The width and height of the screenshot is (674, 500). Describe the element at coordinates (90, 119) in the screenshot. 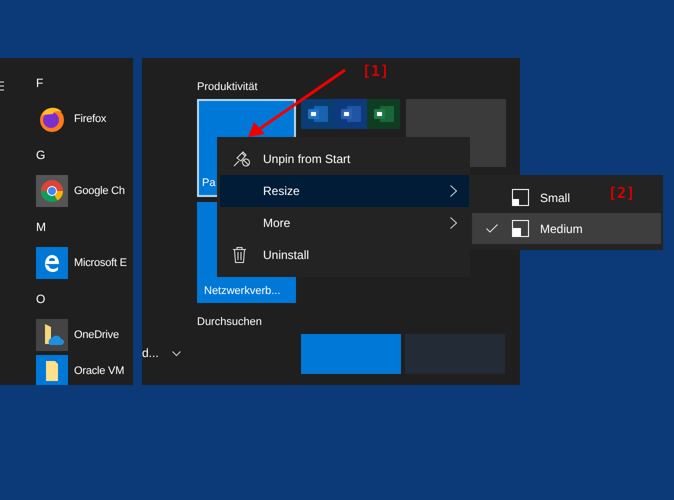

I see `app-name: Firefox` at that location.